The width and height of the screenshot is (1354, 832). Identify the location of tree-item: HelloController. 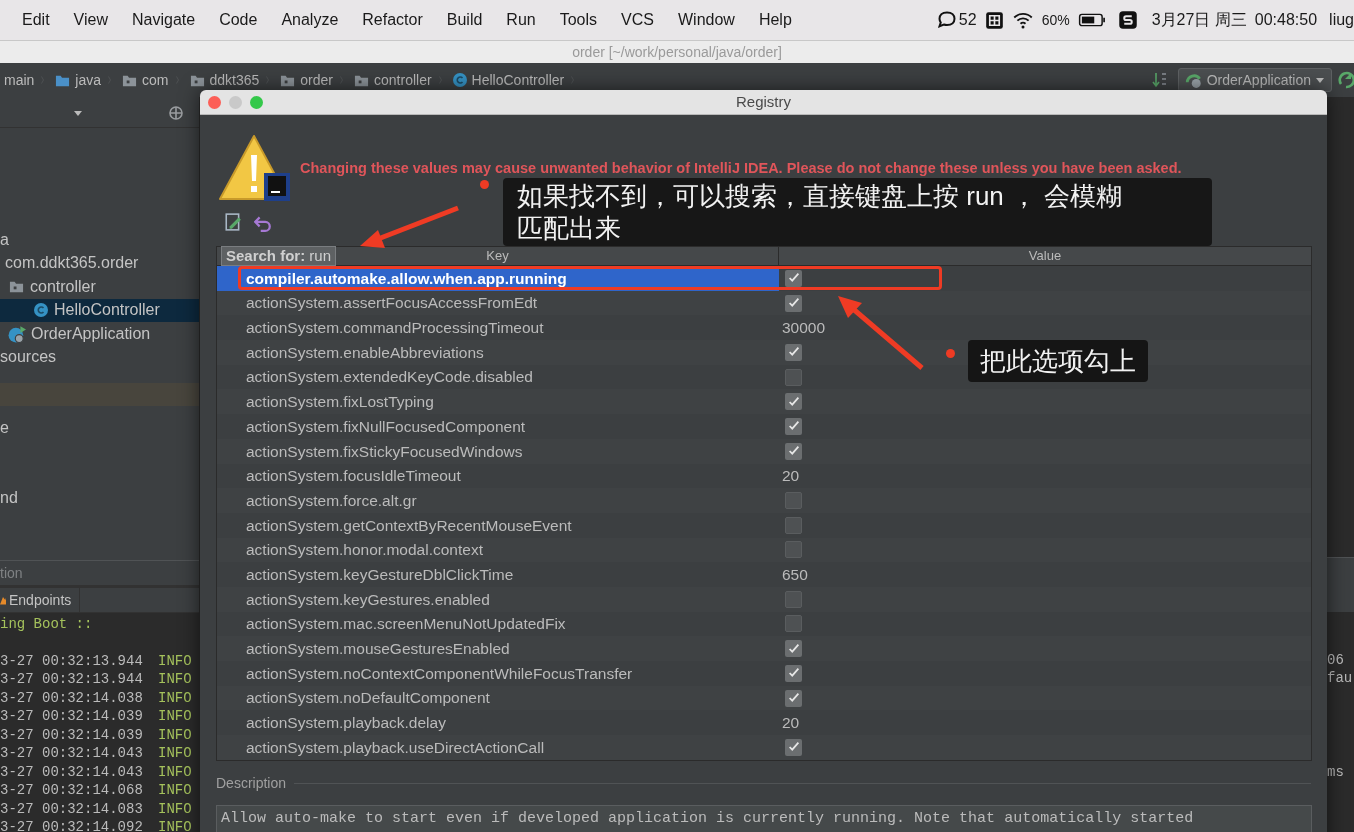
(99, 310).